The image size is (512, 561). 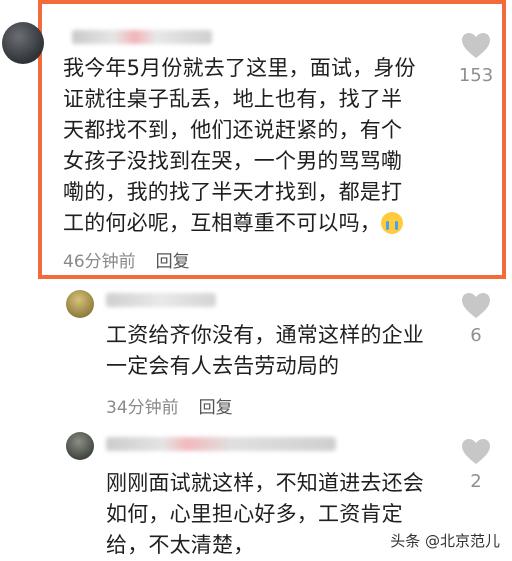 I want to click on comment-text: 工资给齐你没有，通常这样的企业 一定会有人去告劳动局的, so click(x=265, y=350).